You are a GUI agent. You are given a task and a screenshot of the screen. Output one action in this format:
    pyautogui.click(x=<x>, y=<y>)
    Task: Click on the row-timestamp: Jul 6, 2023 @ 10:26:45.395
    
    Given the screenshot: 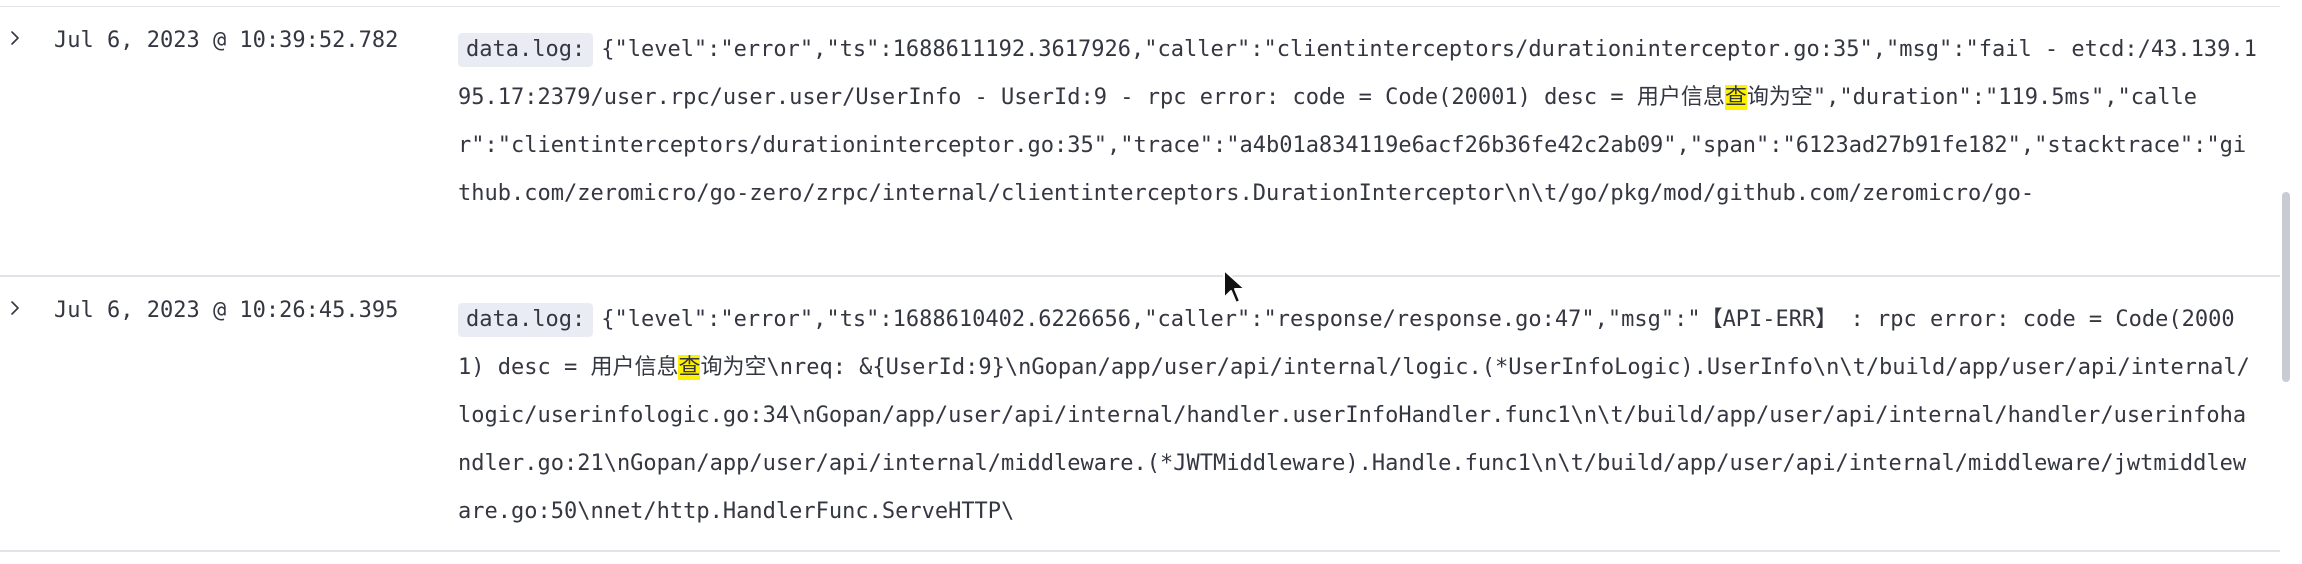 What is the action you would take?
    pyautogui.click(x=226, y=311)
    